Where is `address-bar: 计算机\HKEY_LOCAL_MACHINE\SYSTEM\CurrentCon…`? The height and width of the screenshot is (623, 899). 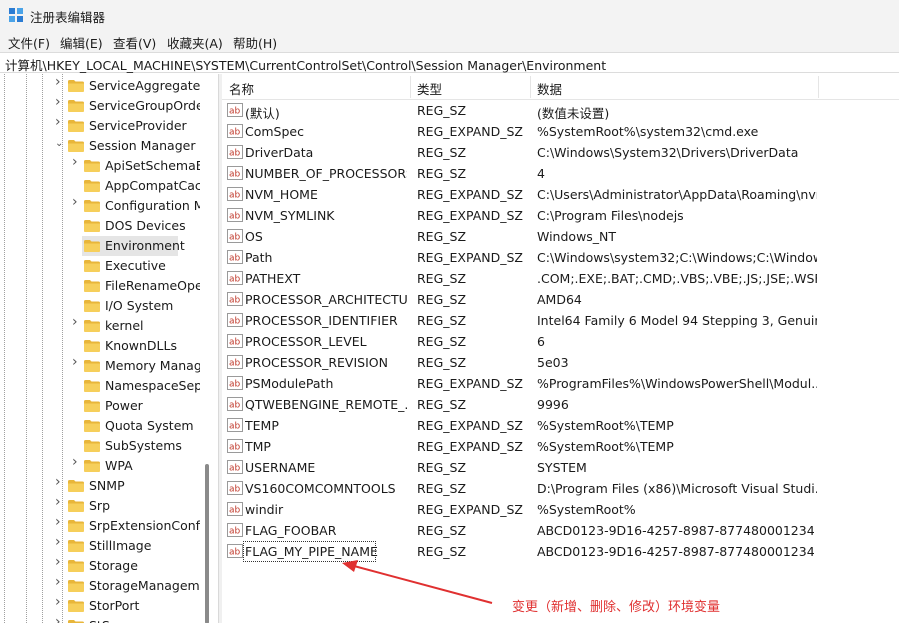
address-bar: 计算机\HKEY_LOCAL_MACHINE\SYSTEM\CurrentCon… is located at coordinates (449, 62).